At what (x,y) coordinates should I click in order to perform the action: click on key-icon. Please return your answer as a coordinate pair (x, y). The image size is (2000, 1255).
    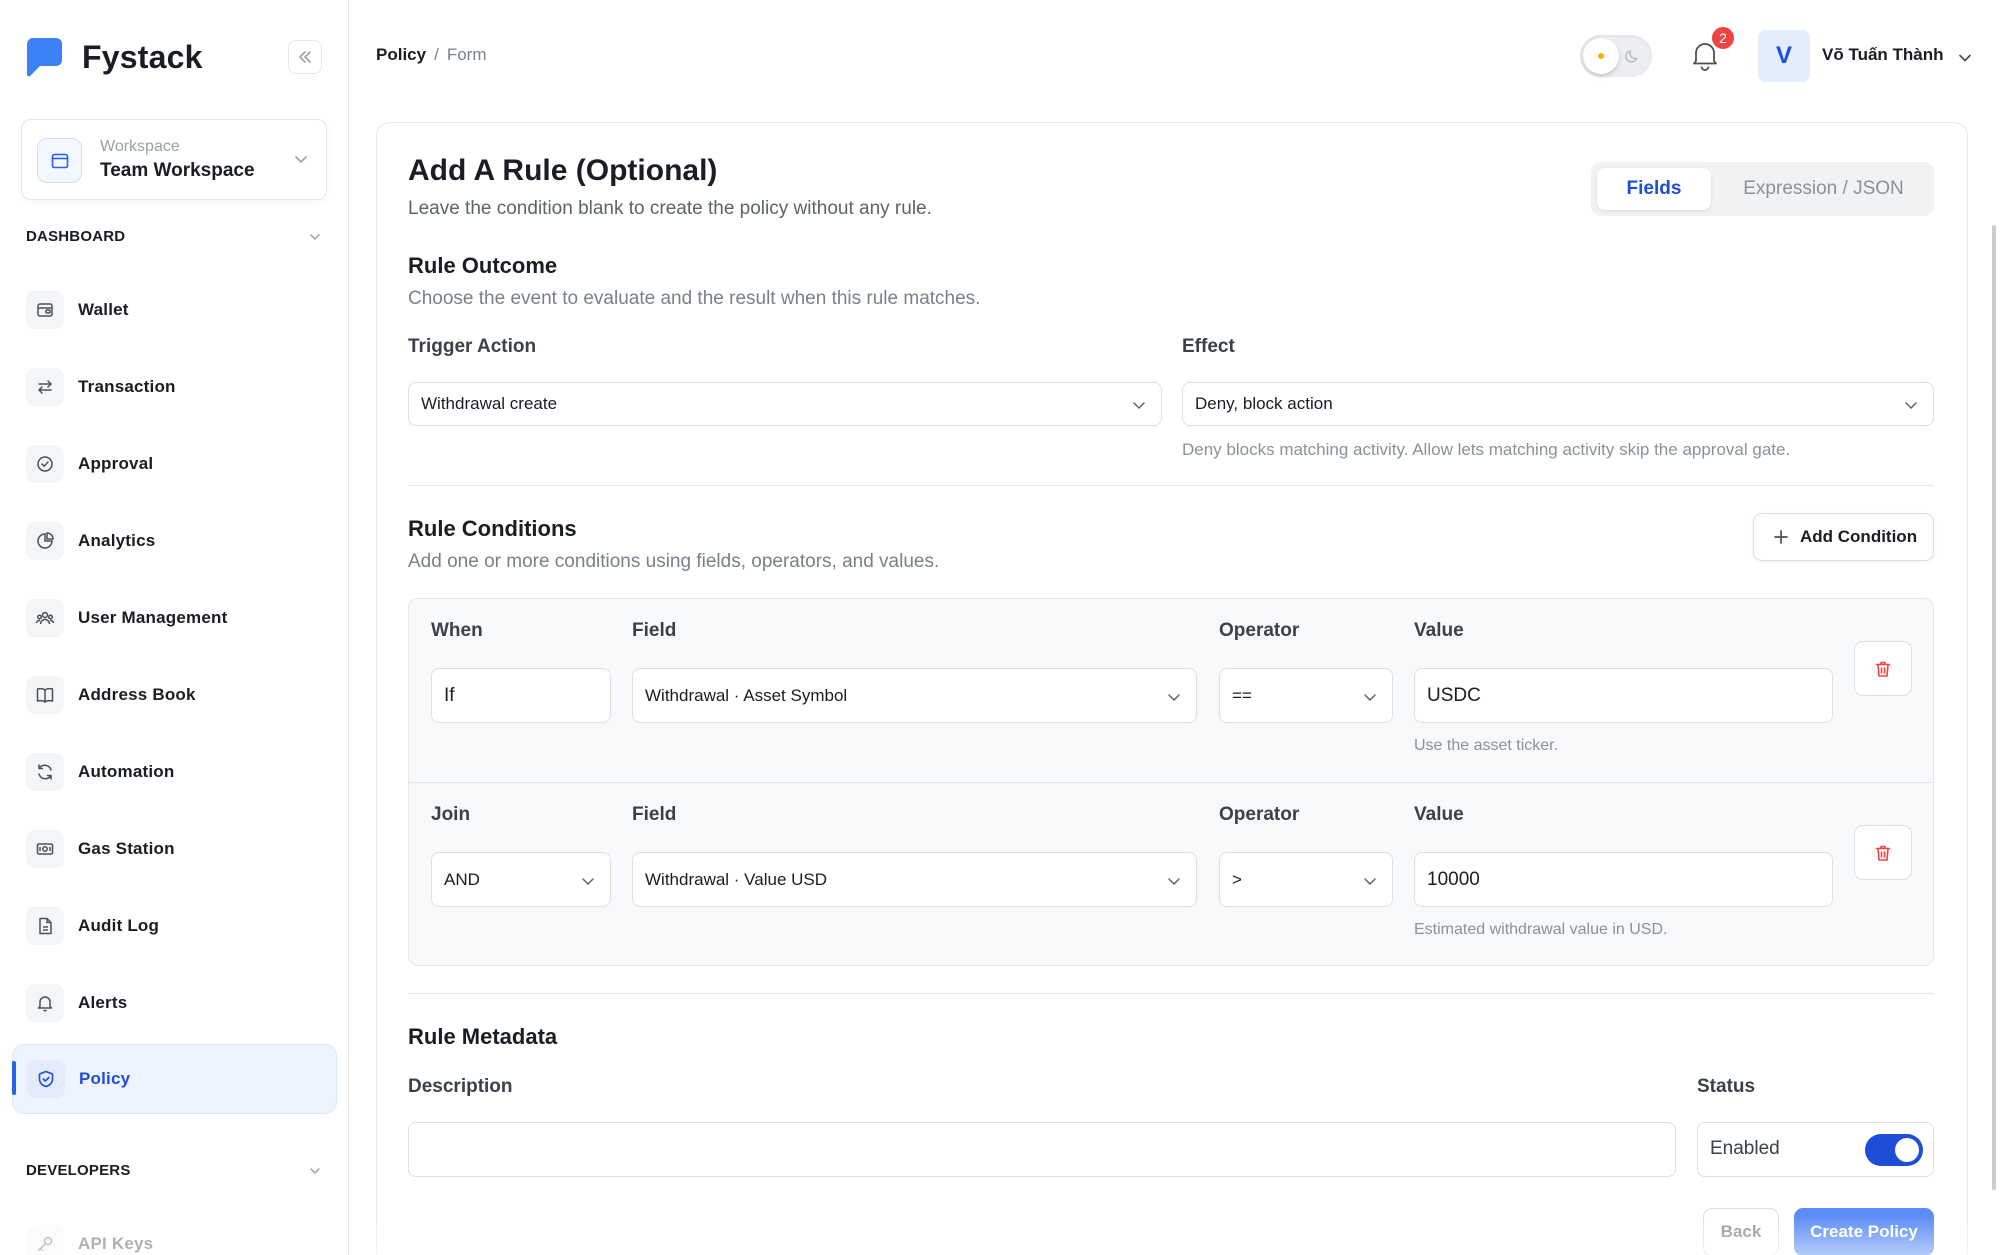
    Looking at the image, I should click on (45, 1240).